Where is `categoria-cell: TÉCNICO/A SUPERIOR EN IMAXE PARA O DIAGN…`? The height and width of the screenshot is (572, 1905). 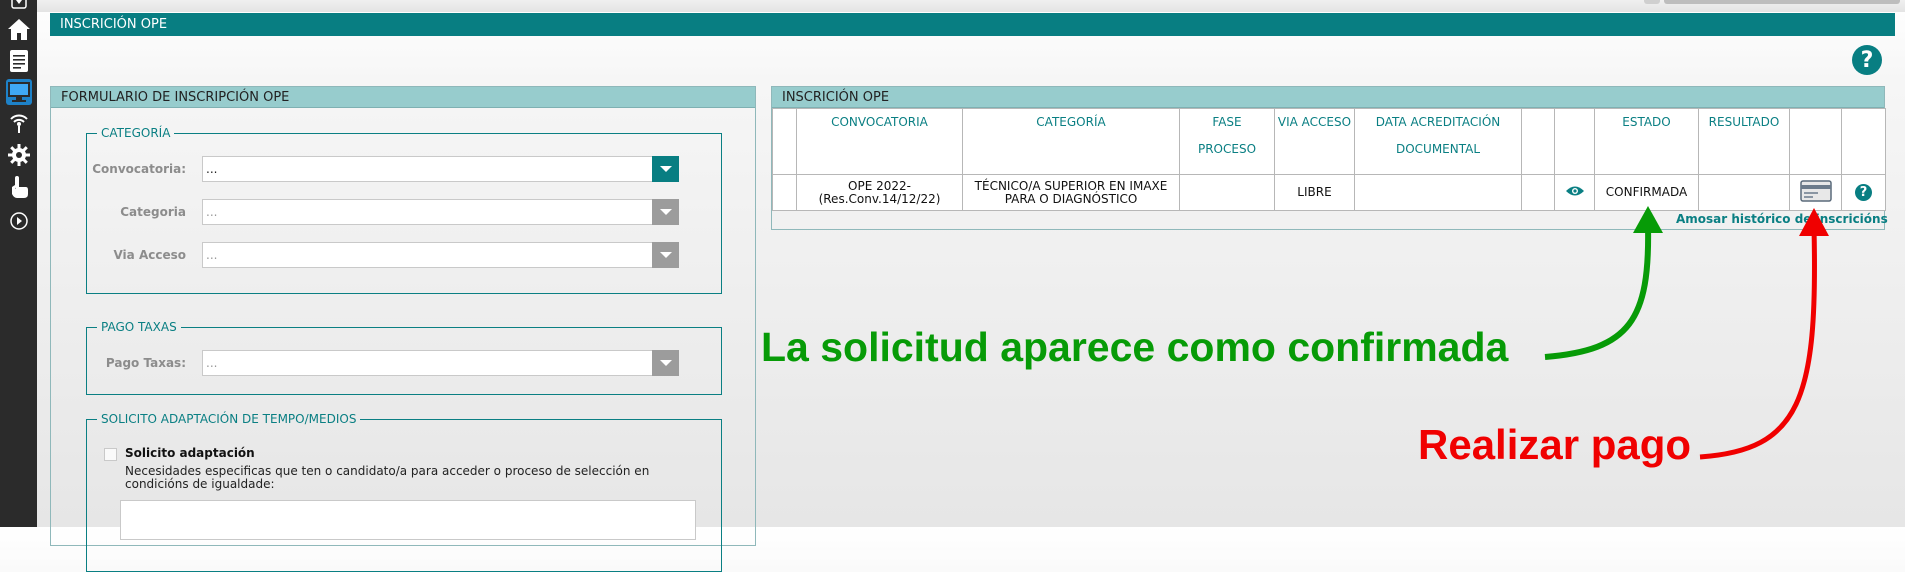 categoria-cell: TÉCNICO/A SUPERIOR EN IMAXE PARA O DIAGN… is located at coordinates (1071, 192).